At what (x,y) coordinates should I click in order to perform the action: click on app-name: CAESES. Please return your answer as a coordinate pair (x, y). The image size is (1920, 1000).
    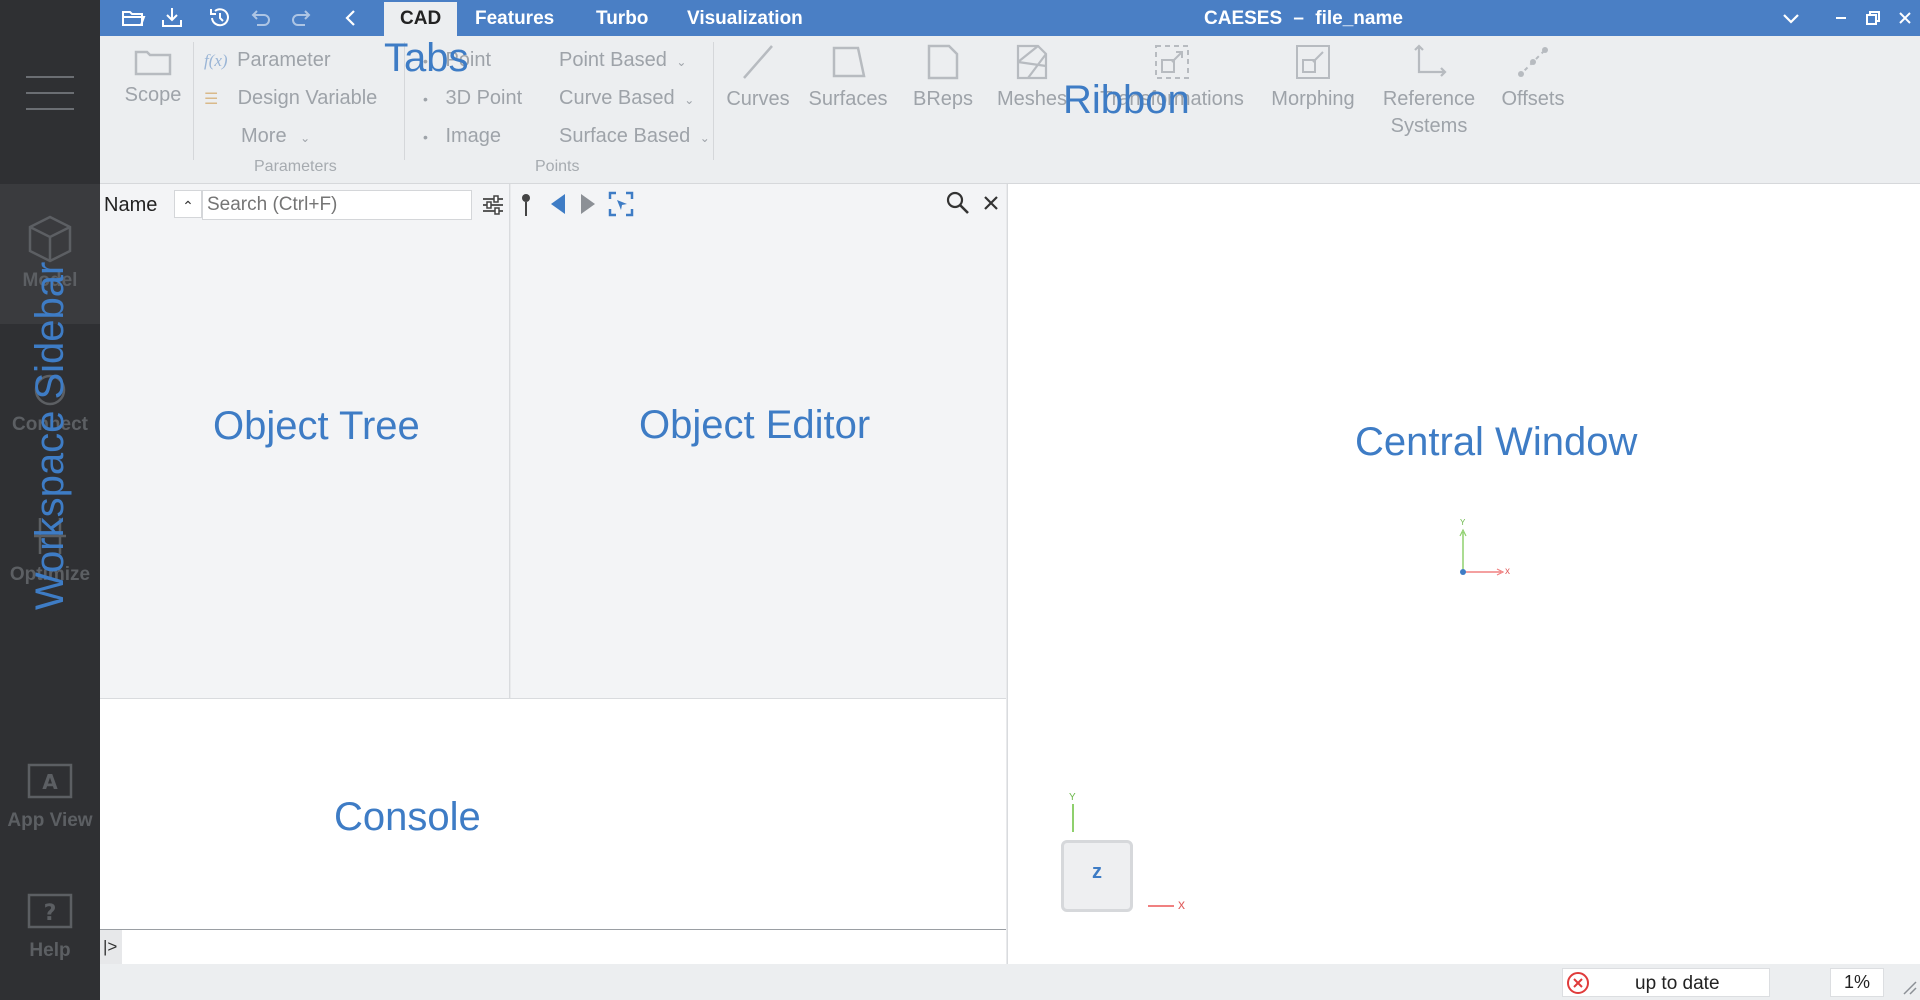
    Looking at the image, I should click on (1243, 18).